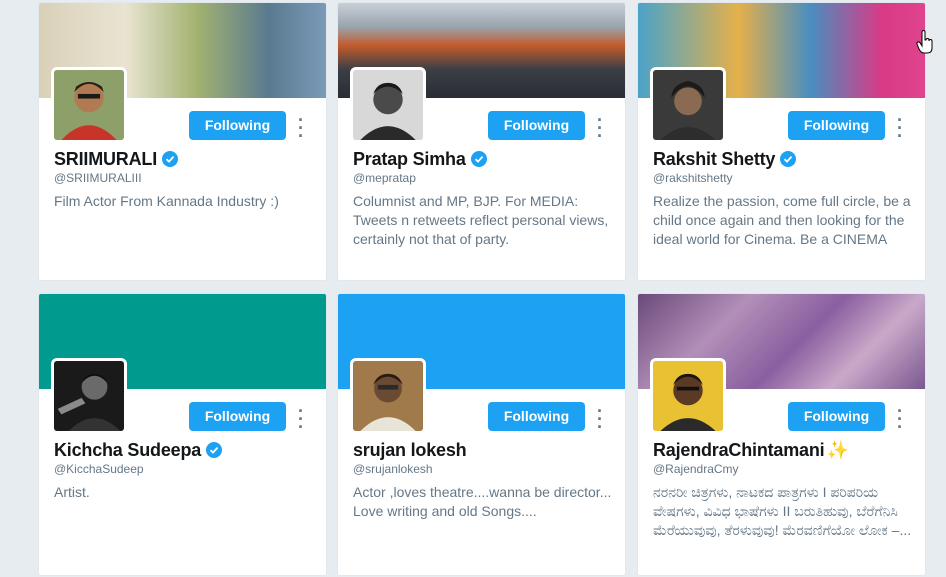 This screenshot has width=946, height=577. I want to click on name-row: Pratap Simha, so click(420, 159).